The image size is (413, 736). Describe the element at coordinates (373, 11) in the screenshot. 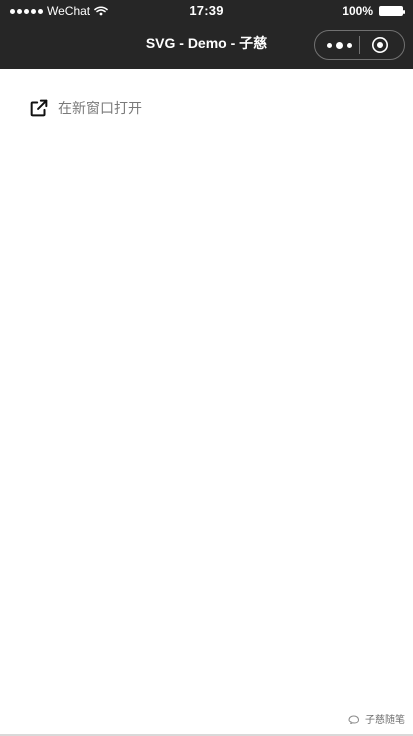

I see `status-right: 100%` at that location.